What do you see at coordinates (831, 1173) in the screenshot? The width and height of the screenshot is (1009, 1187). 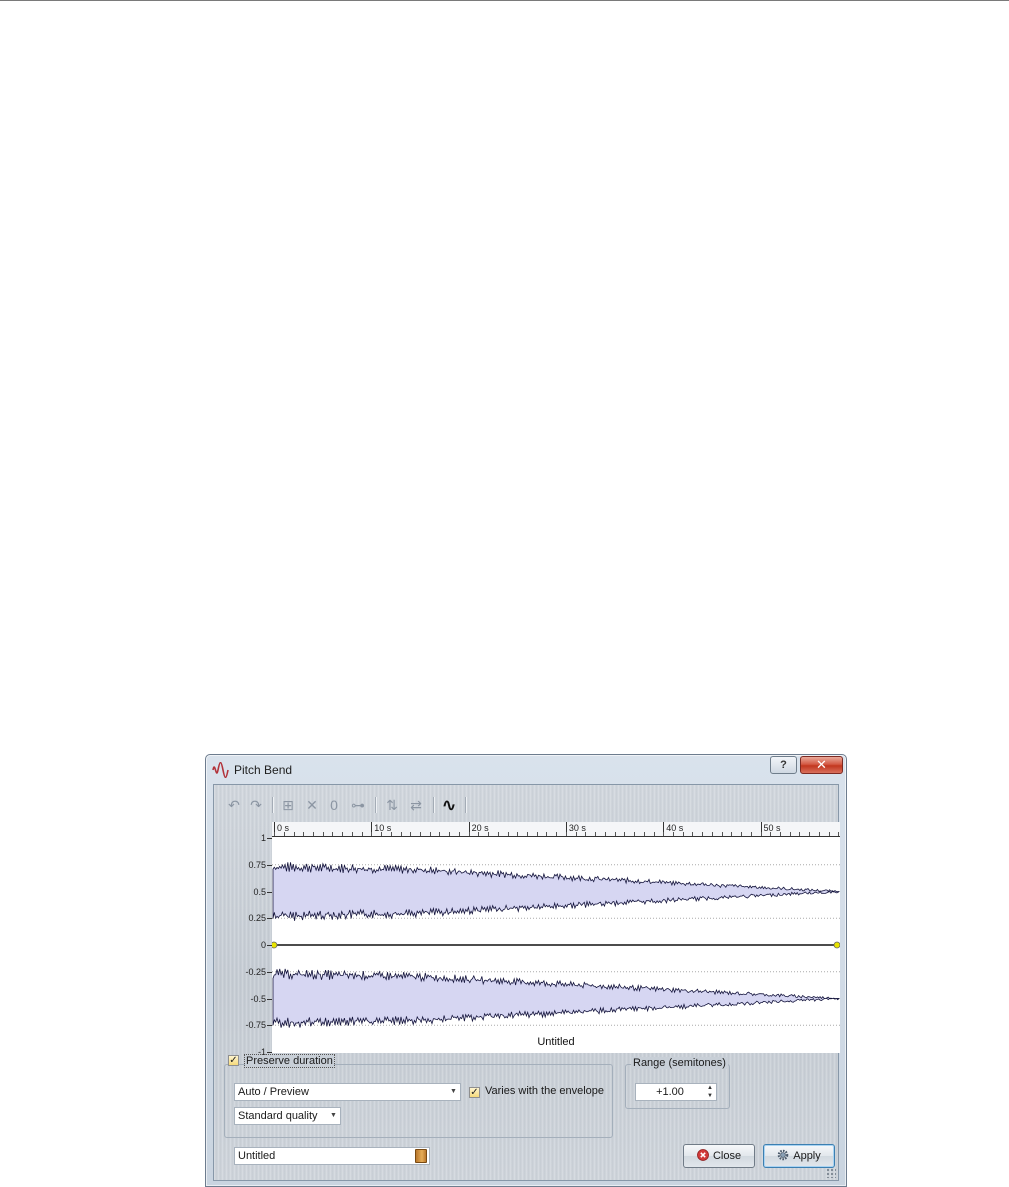 I see `resize-grip-icon` at bounding box center [831, 1173].